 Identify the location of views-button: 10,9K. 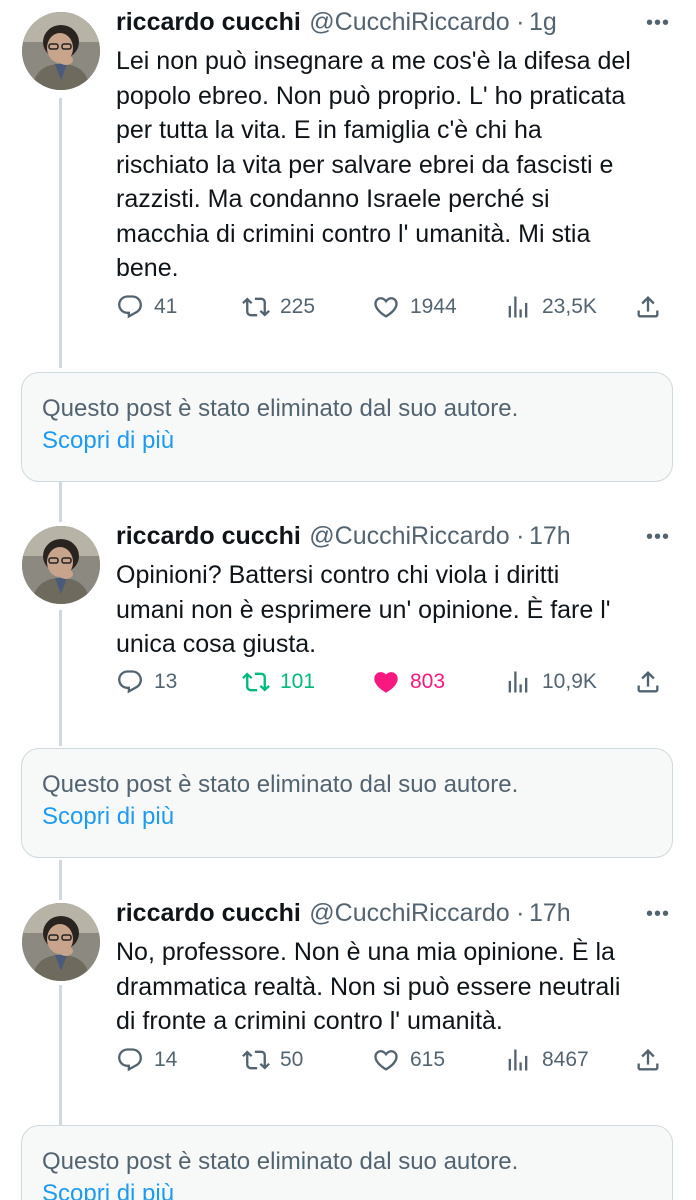
(550, 682).